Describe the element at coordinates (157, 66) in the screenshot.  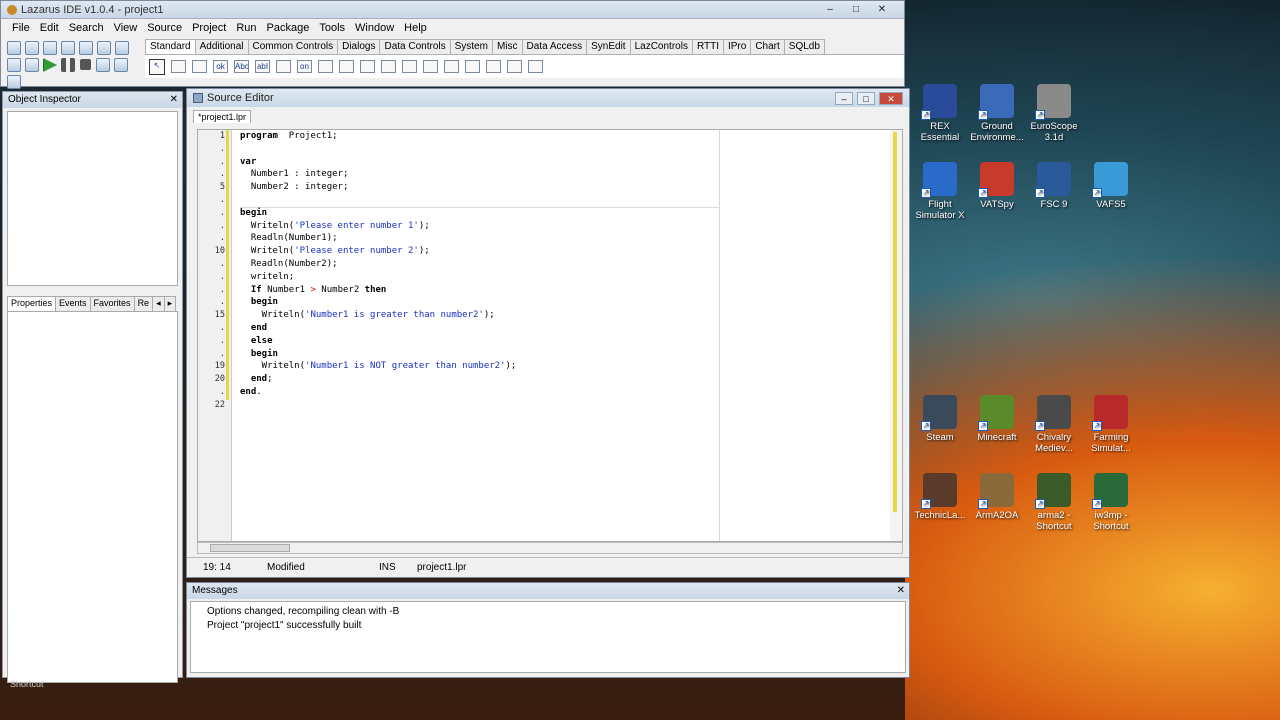
I see `selection-arrow-icon: ↖` at that location.